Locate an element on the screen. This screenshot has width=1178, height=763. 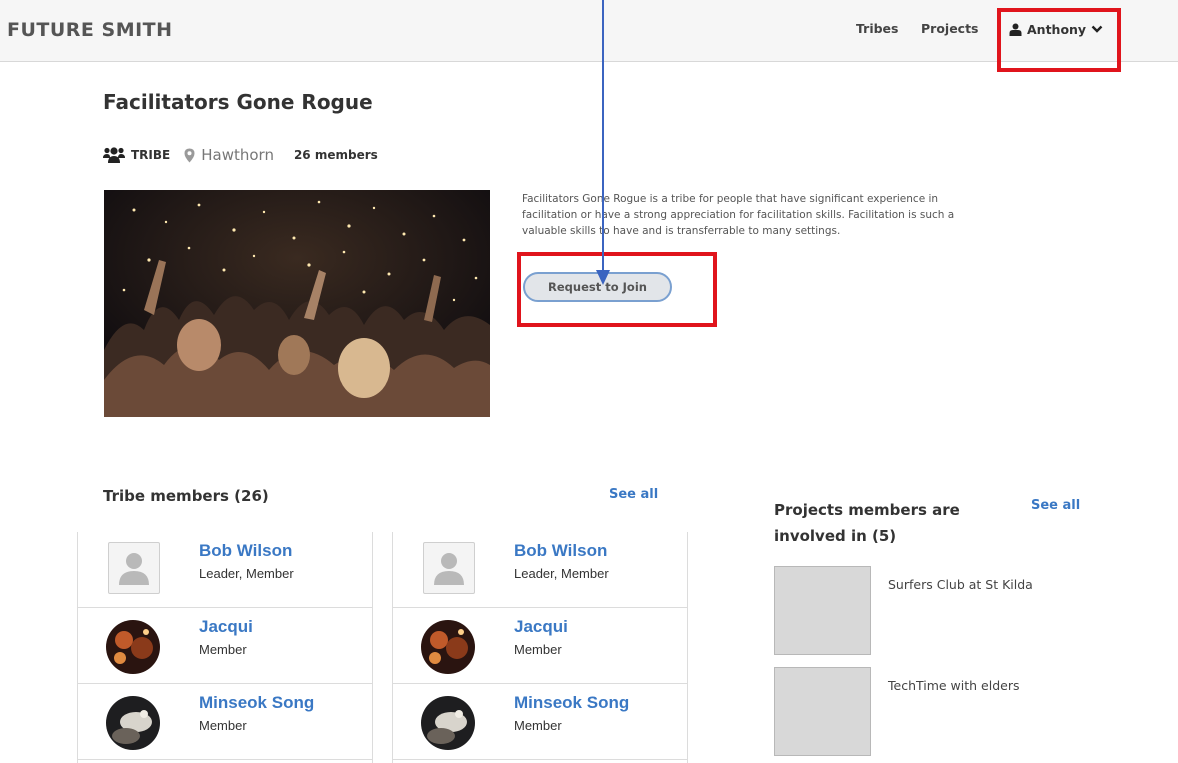
nav-link-projects: Projects is located at coordinates (950, 28).